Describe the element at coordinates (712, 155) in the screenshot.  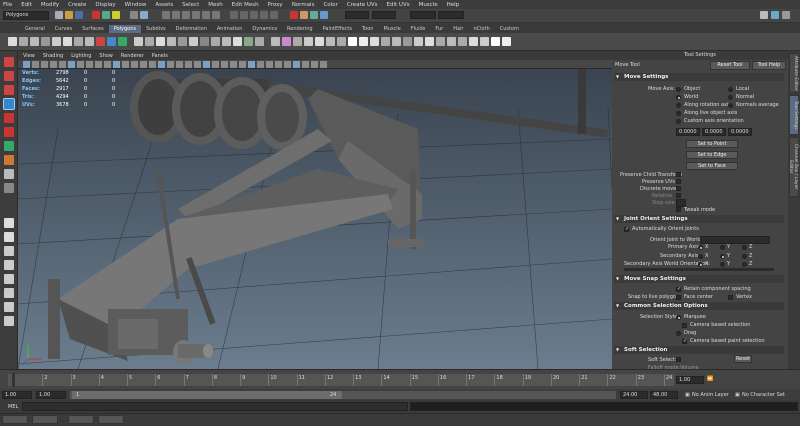
I see `set-to-edge-button: Set to Edge` at that location.